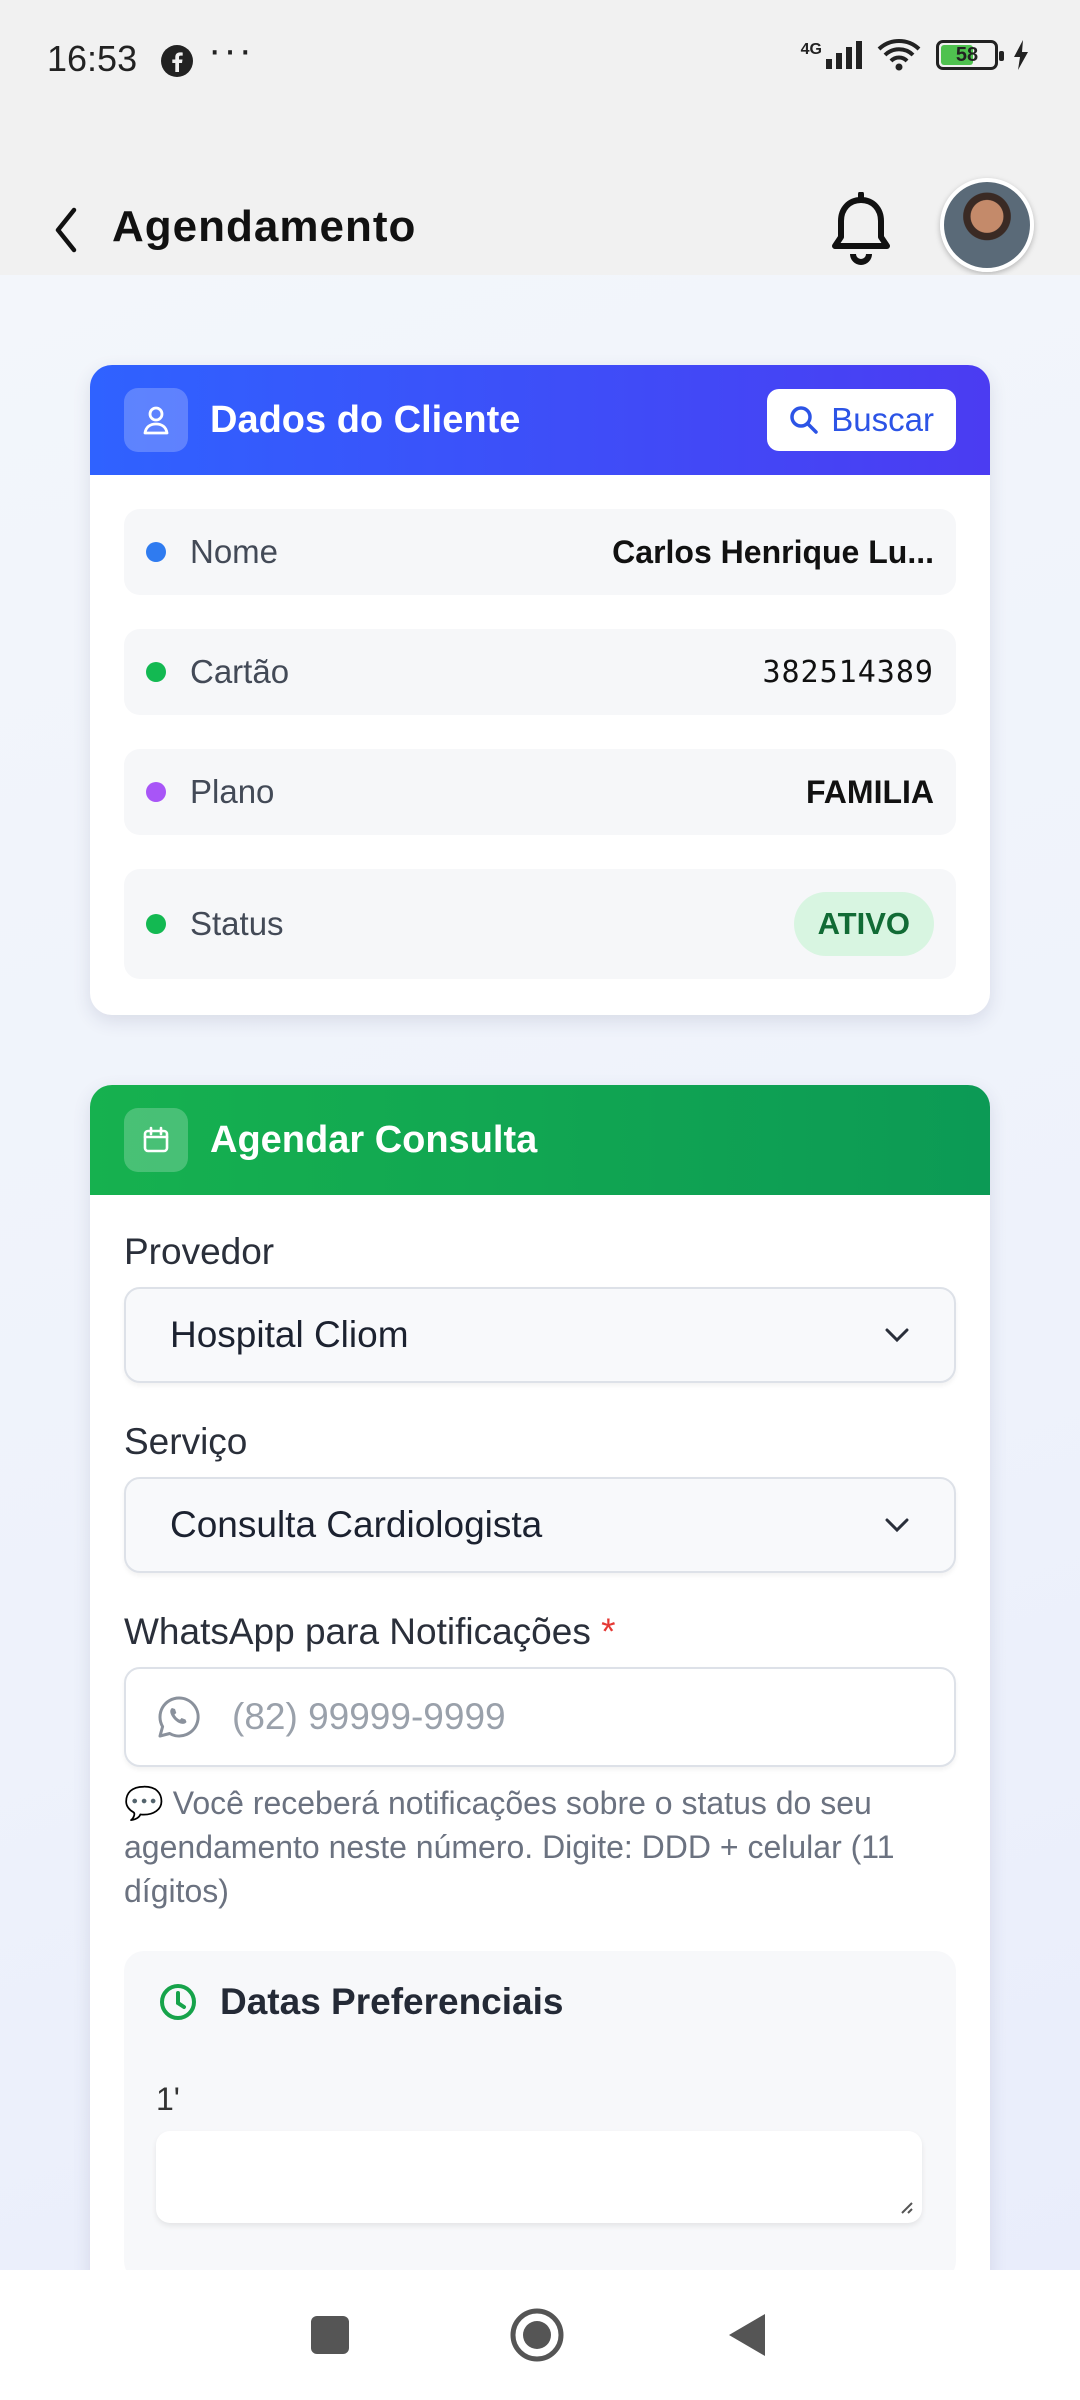 This screenshot has width=1080, height=2400. Describe the element at coordinates (540, 60) in the screenshot. I see `status-bar: 16:53 ··· 4G 58` at that location.